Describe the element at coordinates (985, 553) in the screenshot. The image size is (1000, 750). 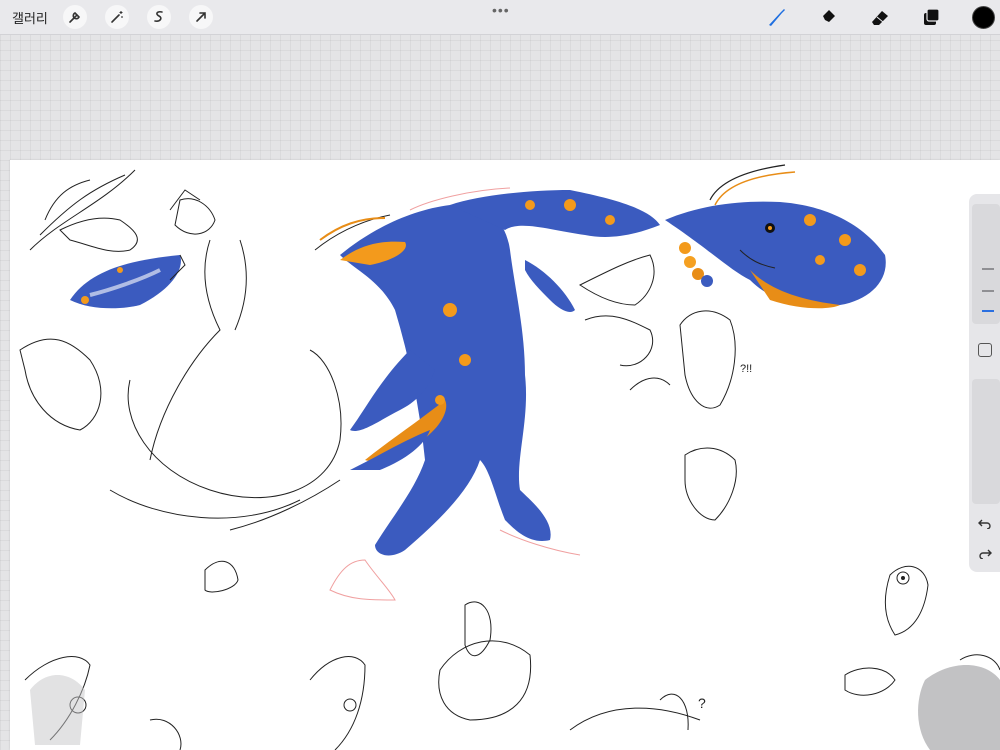
I see `redo-icon` at that location.